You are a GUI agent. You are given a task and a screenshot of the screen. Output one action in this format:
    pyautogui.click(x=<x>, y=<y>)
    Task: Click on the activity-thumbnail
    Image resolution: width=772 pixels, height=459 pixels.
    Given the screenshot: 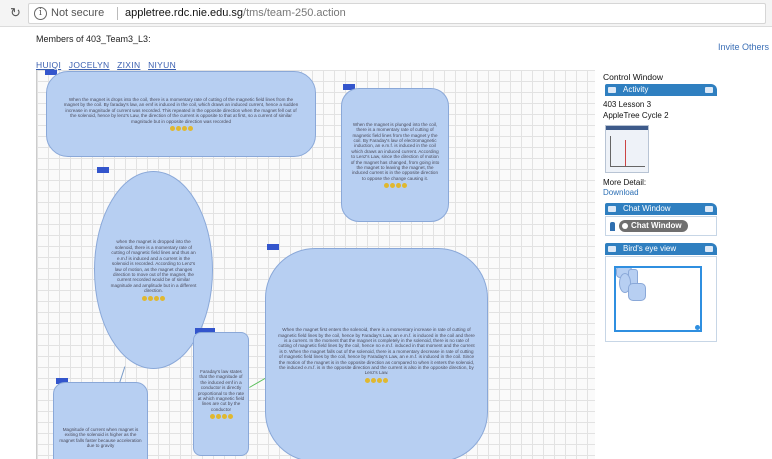 What is the action you would take?
    pyautogui.click(x=627, y=149)
    